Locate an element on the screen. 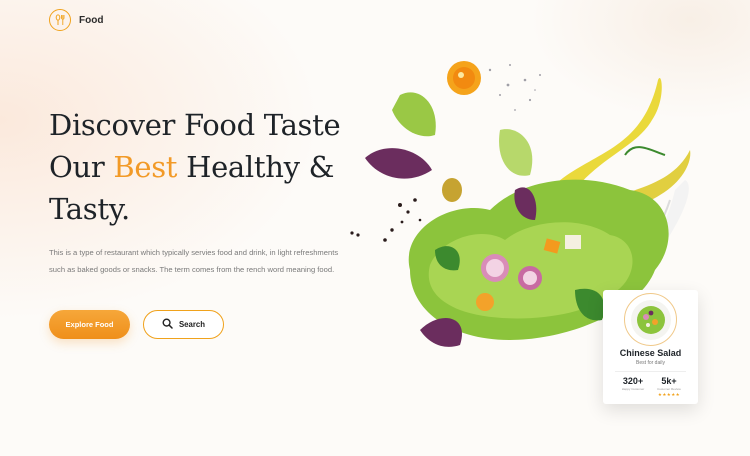 The height and width of the screenshot is (456, 750). stat-label: Customer Review is located at coordinates (669, 389).